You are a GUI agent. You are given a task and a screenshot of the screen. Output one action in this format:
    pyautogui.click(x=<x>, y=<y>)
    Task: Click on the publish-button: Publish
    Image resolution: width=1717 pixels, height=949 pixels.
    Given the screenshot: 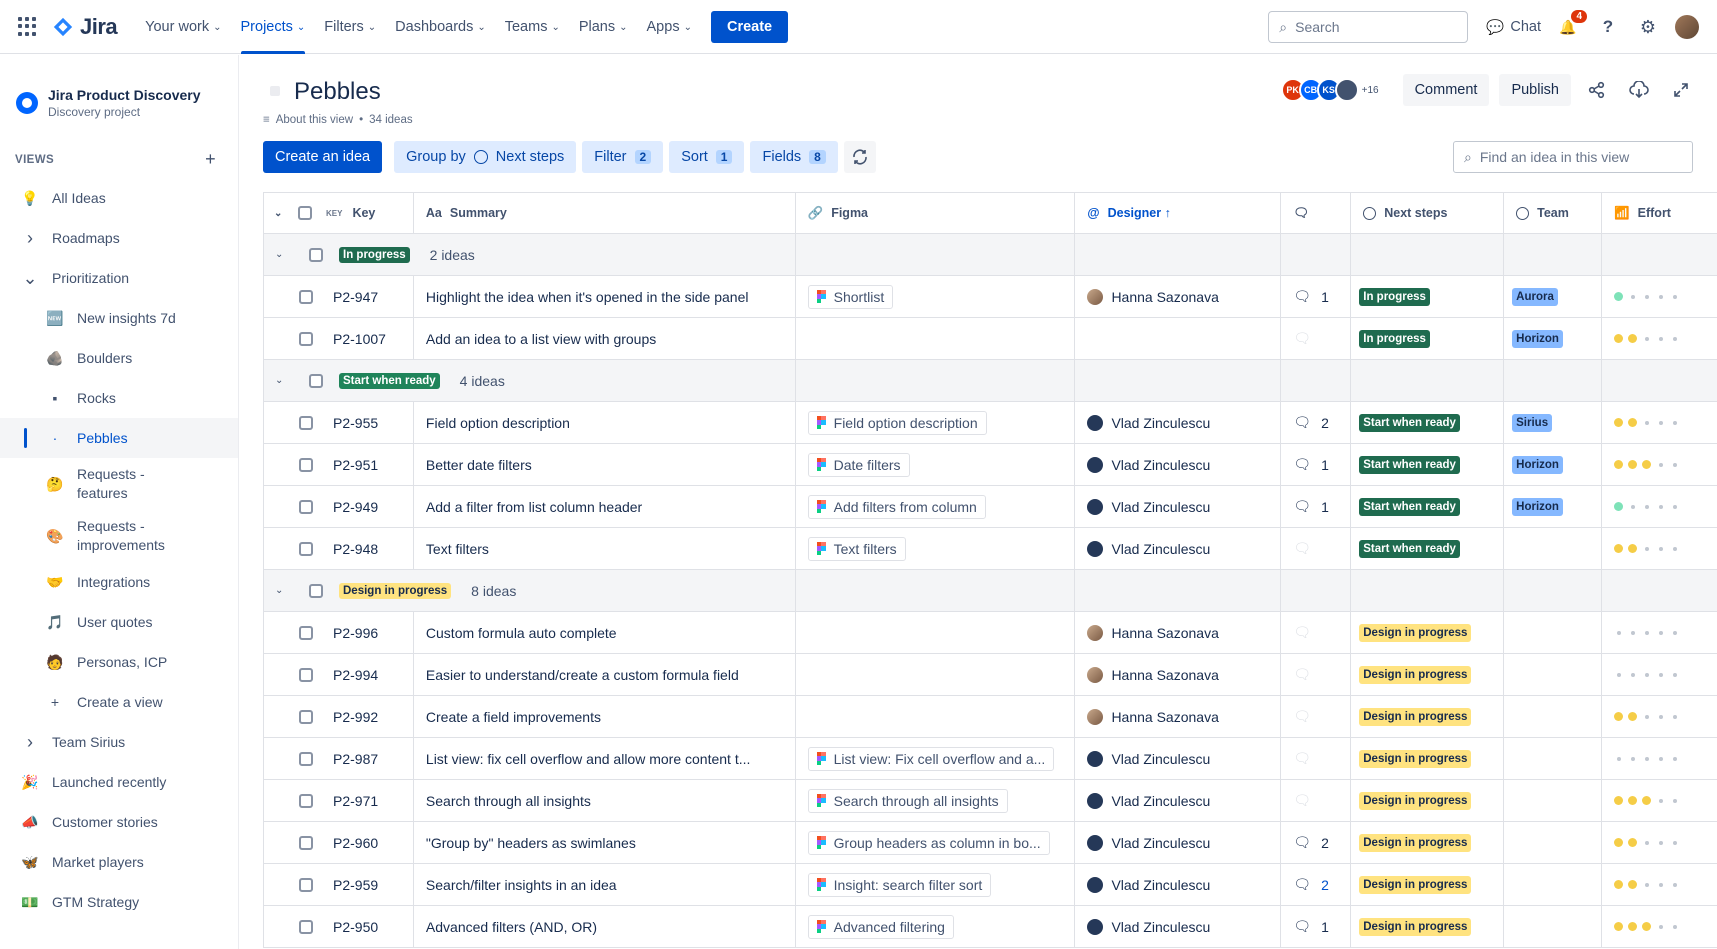 What is the action you would take?
    pyautogui.click(x=1535, y=90)
    